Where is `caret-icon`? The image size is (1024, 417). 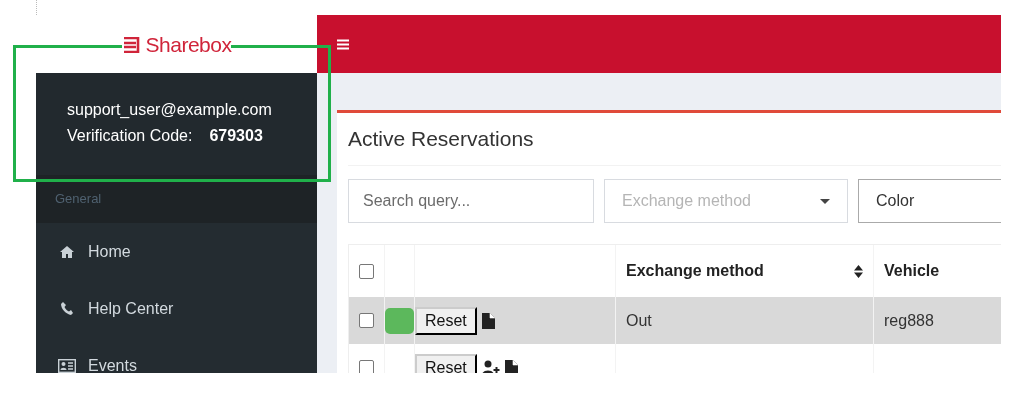 caret-icon is located at coordinates (825, 201).